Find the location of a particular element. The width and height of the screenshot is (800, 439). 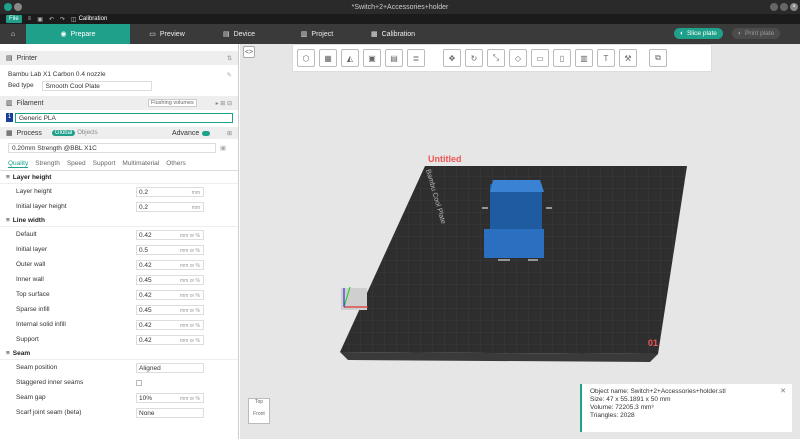

param-input: 0.5 mm or % is located at coordinates (170, 249).